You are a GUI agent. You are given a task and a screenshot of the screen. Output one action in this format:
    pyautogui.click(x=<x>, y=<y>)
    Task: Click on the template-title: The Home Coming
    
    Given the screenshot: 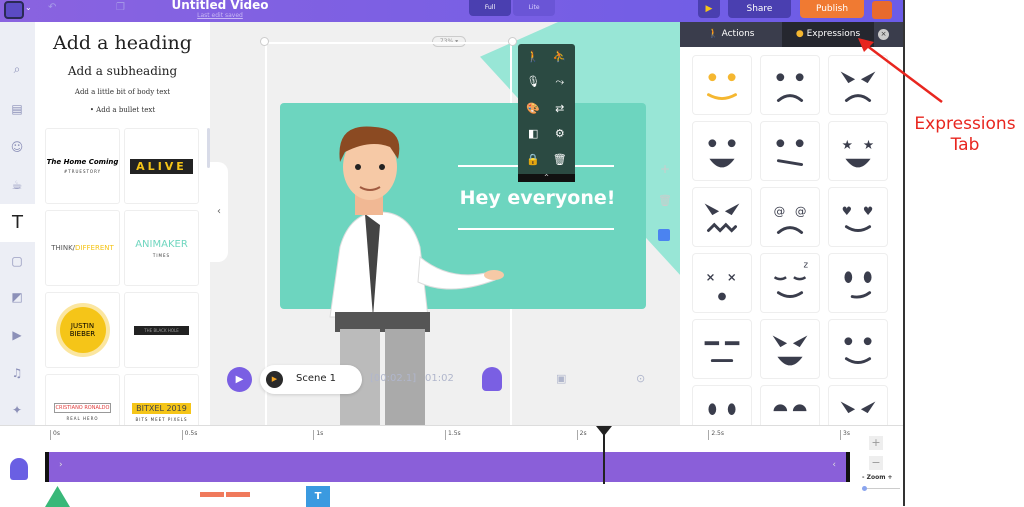 What is the action you would take?
    pyautogui.click(x=82, y=162)
    